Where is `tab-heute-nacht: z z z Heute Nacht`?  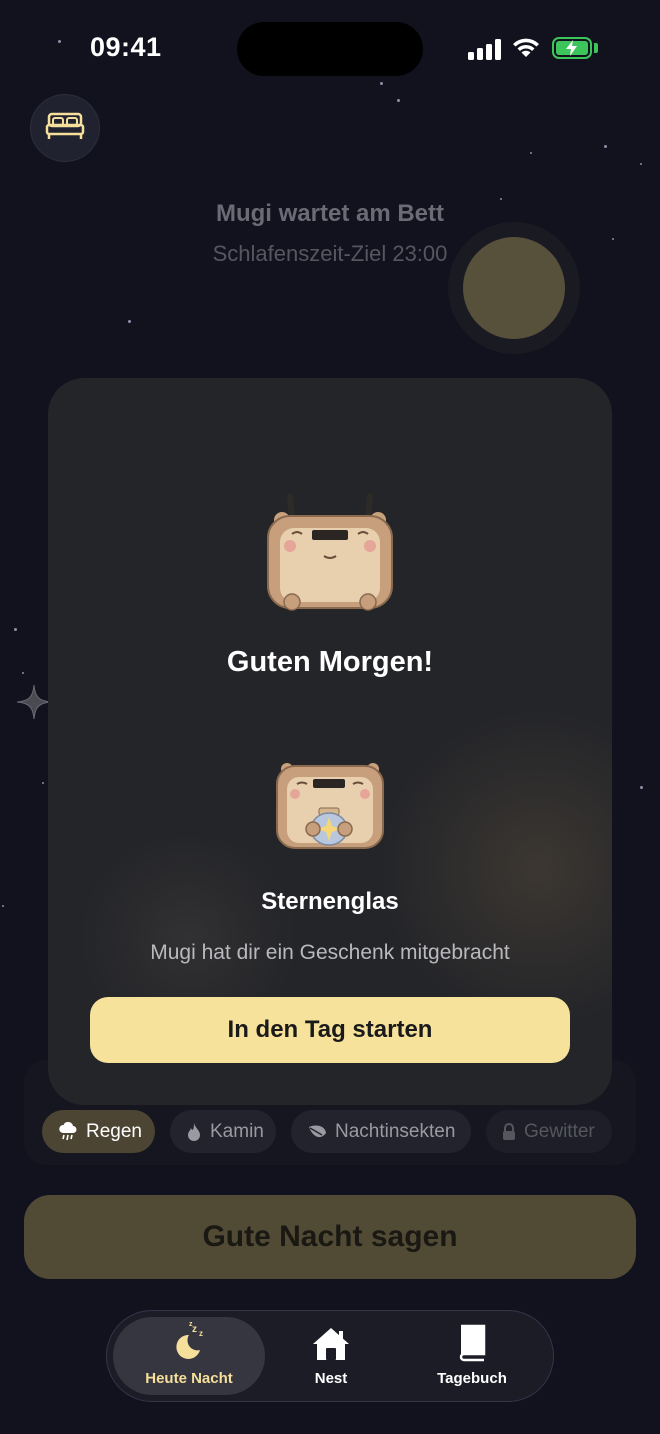 tab-heute-nacht: z z z Heute Nacht is located at coordinates (189, 1356).